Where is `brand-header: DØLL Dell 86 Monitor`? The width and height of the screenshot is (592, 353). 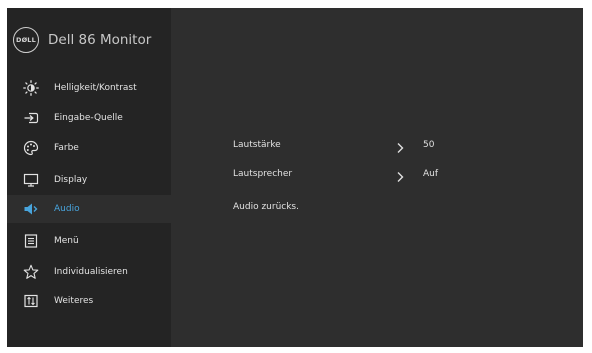 brand-header: DØLL Dell 86 Monitor is located at coordinates (82, 40).